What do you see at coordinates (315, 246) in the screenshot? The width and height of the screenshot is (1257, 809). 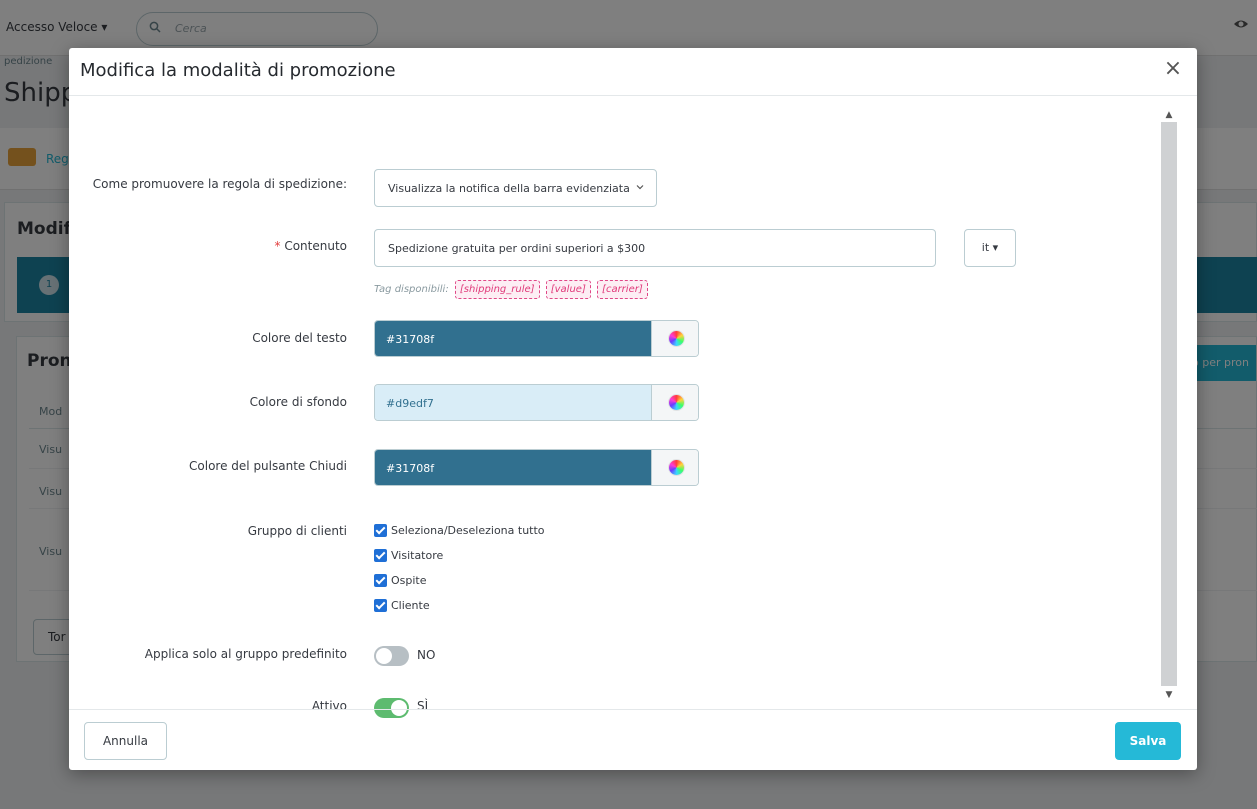 I see `content-label-text: Contenuto` at bounding box center [315, 246].